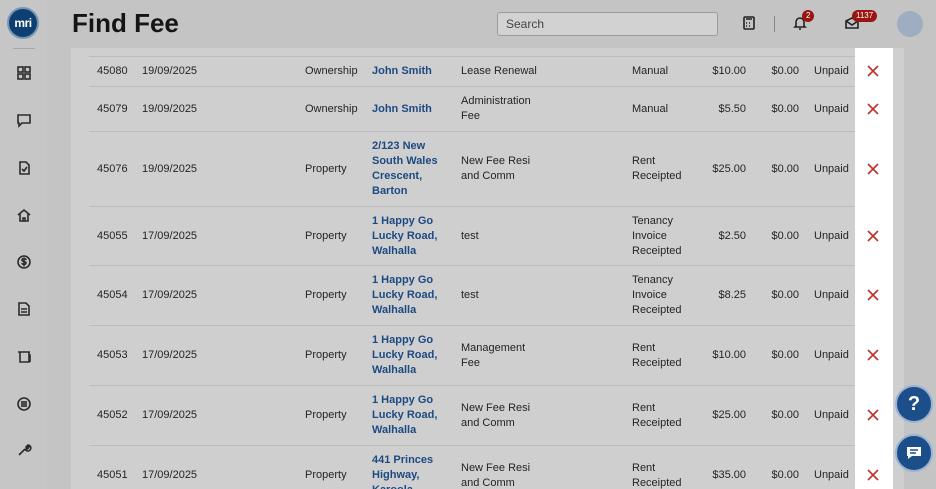 The image size is (936, 489). I want to click on user-avatar, so click(910, 24).